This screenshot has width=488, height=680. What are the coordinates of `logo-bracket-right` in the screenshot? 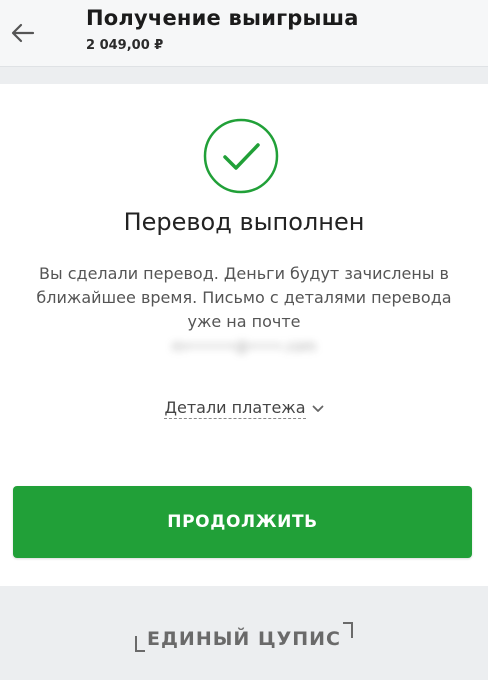 It's located at (347, 630).